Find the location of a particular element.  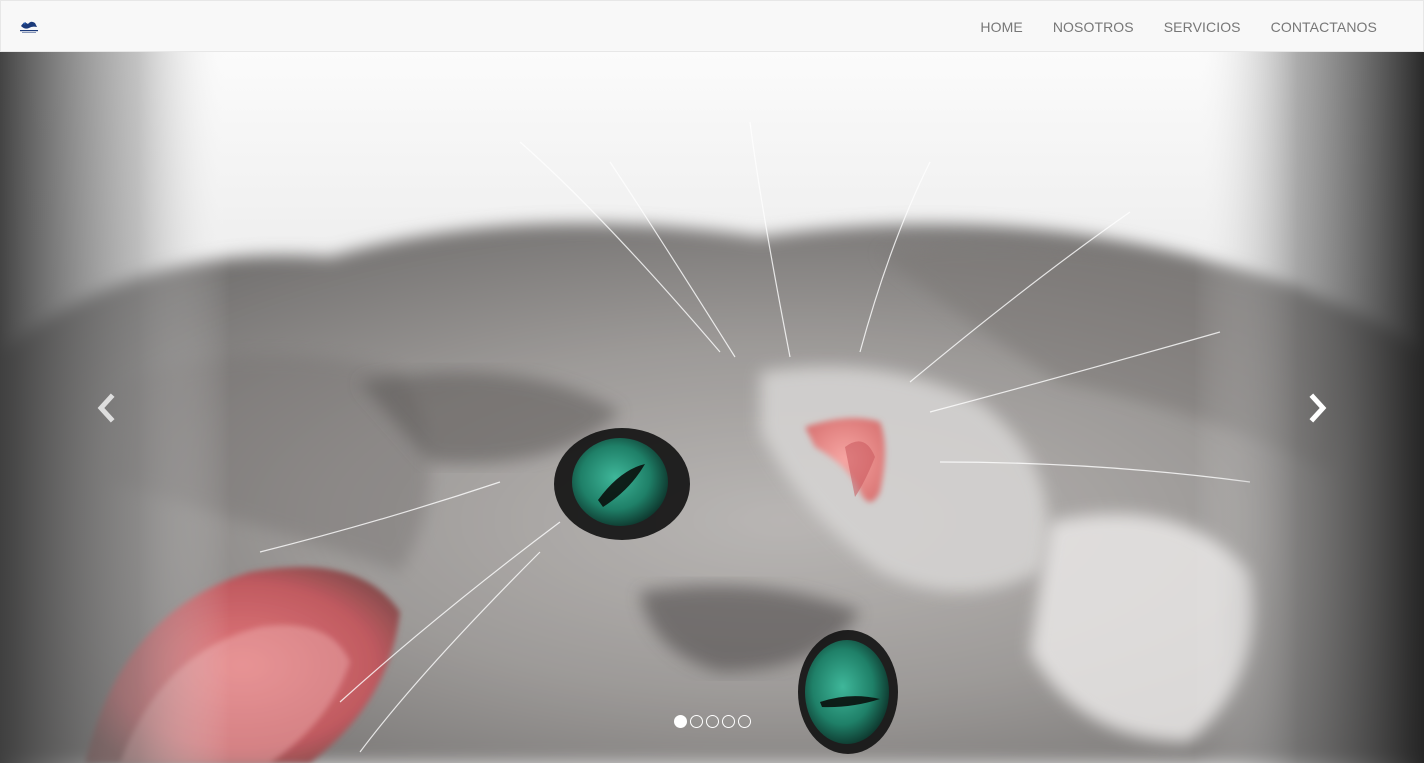

nav-link-servicios: SERVICIOS is located at coordinates (1202, 27).